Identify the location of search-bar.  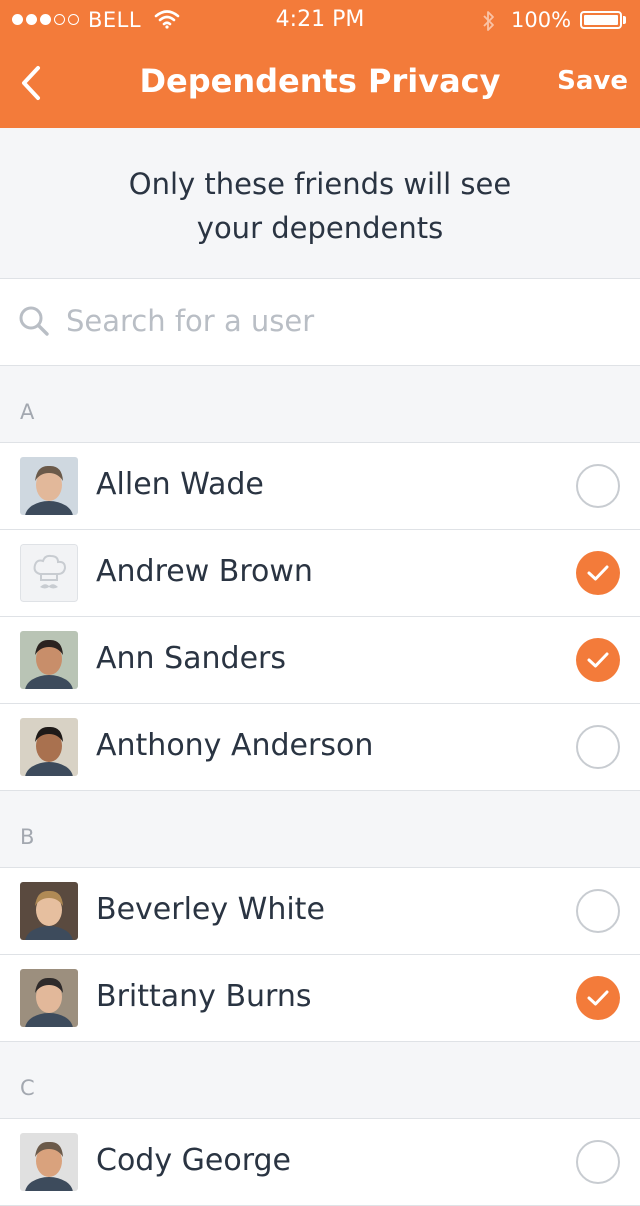
(320, 322).